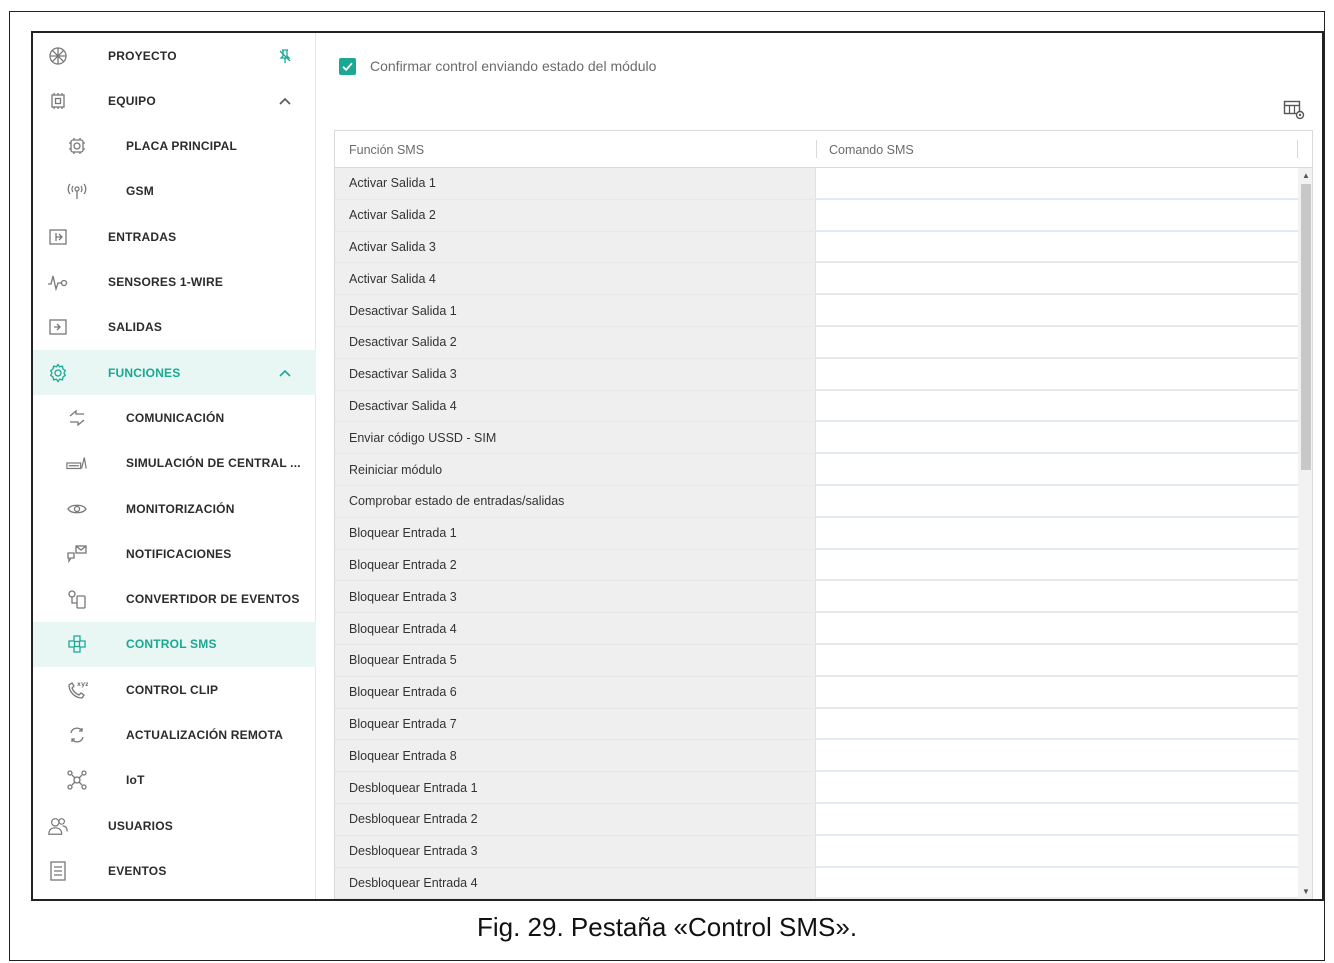 The image size is (1334, 963). I want to click on sidebar-item-equipo: EQUIPO, so click(174, 100).